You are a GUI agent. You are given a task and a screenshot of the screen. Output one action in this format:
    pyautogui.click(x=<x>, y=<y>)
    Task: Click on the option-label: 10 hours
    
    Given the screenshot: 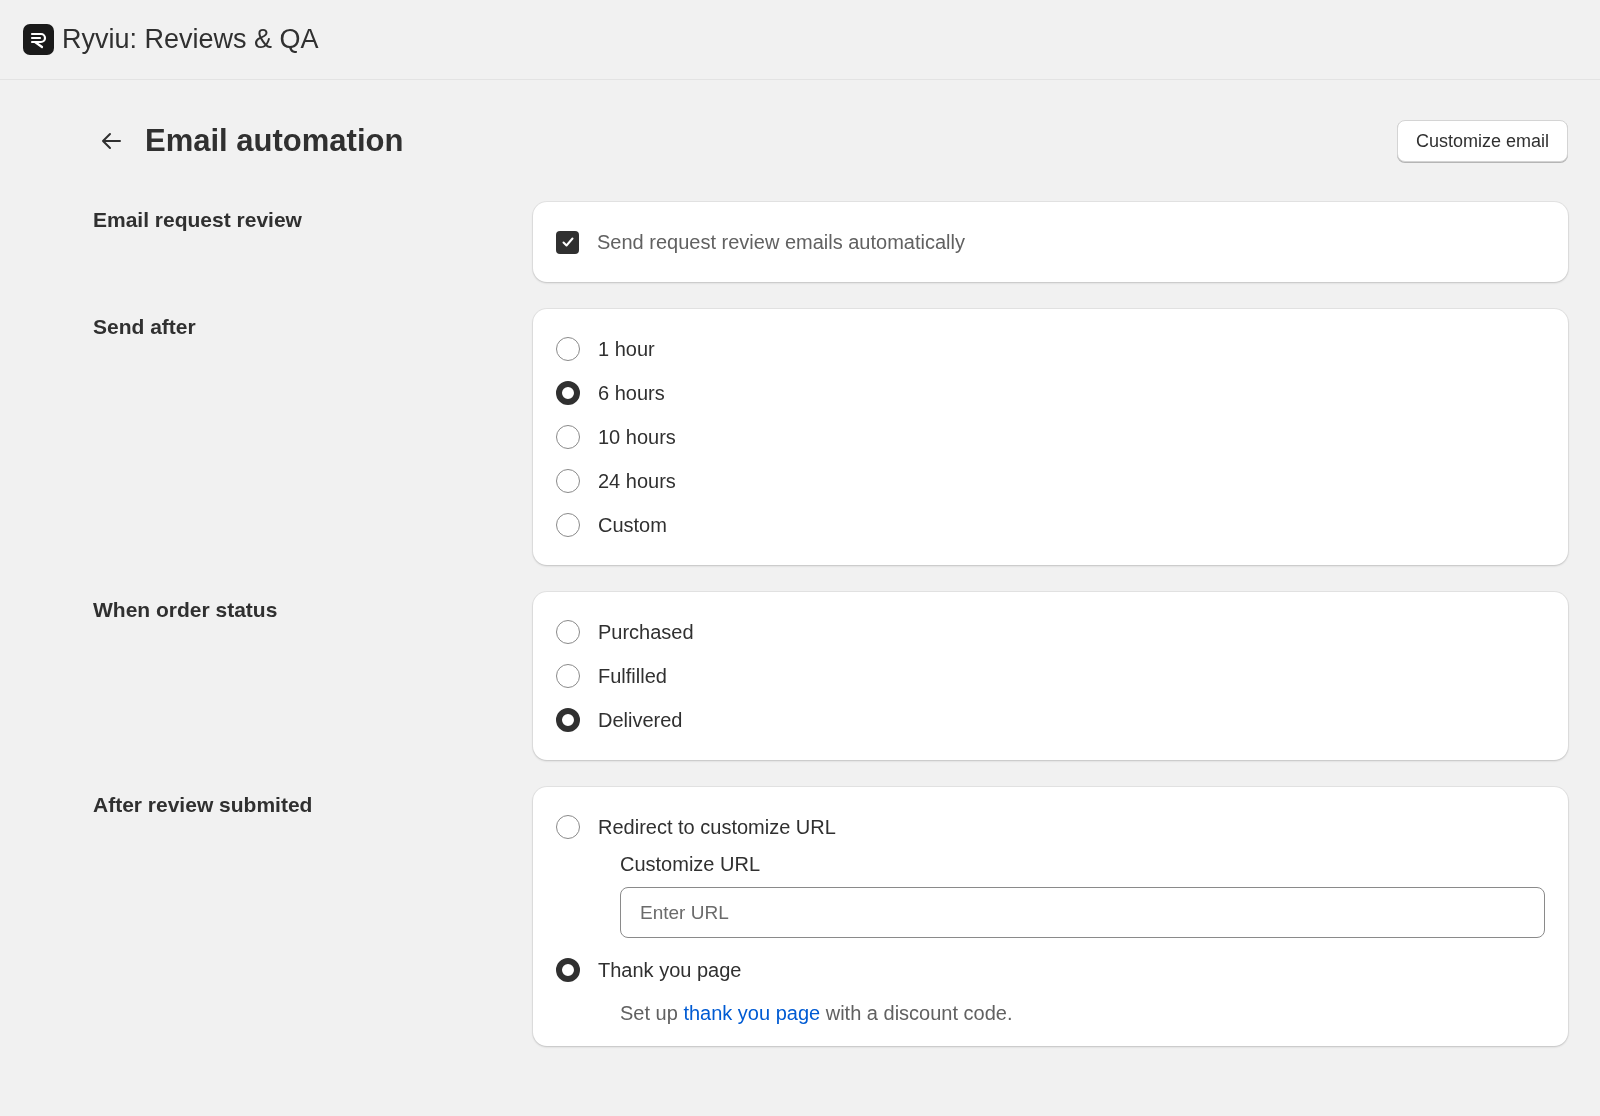 What is the action you would take?
    pyautogui.click(x=637, y=437)
    